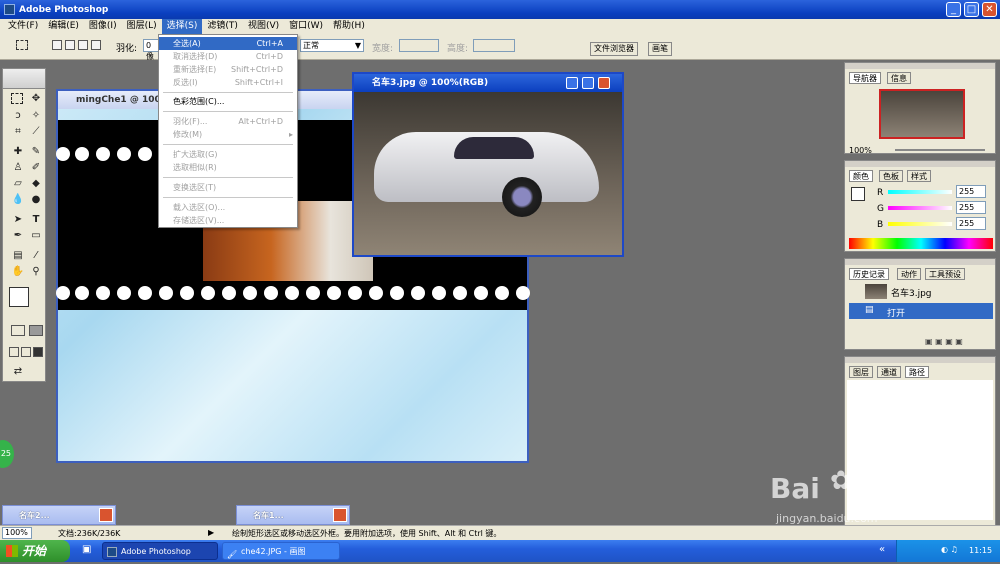 Image resolution: width=1000 pixels, height=564 pixels. What do you see at coordinates (909, 274) in the screenshot?
I see `tab-actions: 动作` at bounding box center [909, 274].